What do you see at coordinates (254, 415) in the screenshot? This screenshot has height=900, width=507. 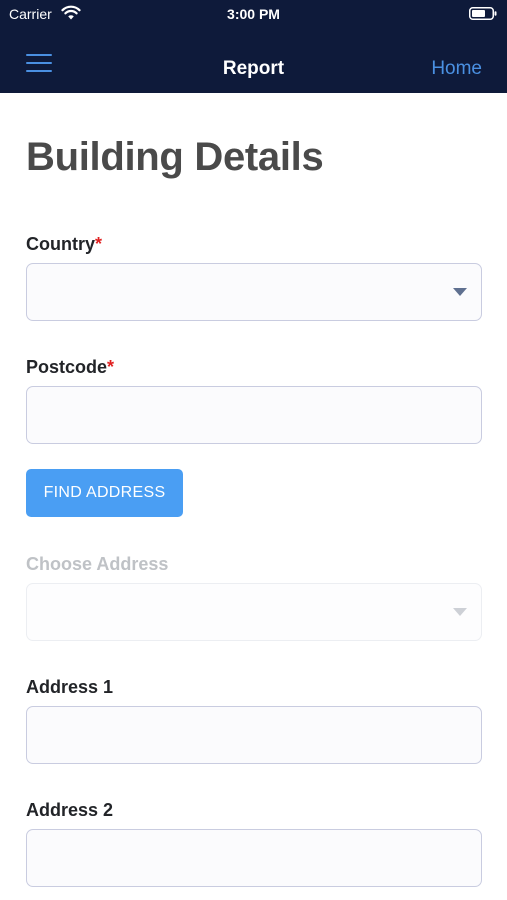 I see `postcode-input` at bounding box center [254, 415].